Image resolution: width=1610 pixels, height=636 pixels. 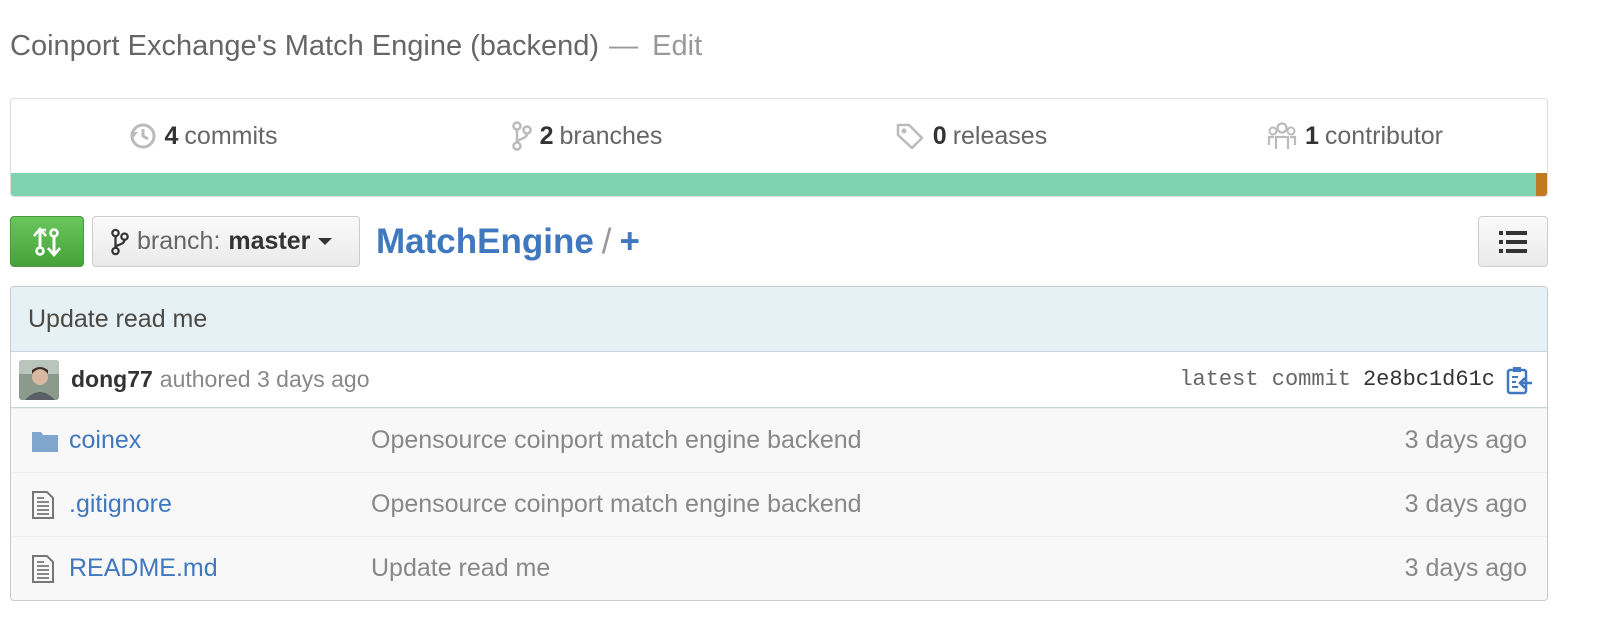 What do you see at coordinates (779, 319) in the screenshot?
I see `commit-title: Update read me` at bounding box center [779, 319].